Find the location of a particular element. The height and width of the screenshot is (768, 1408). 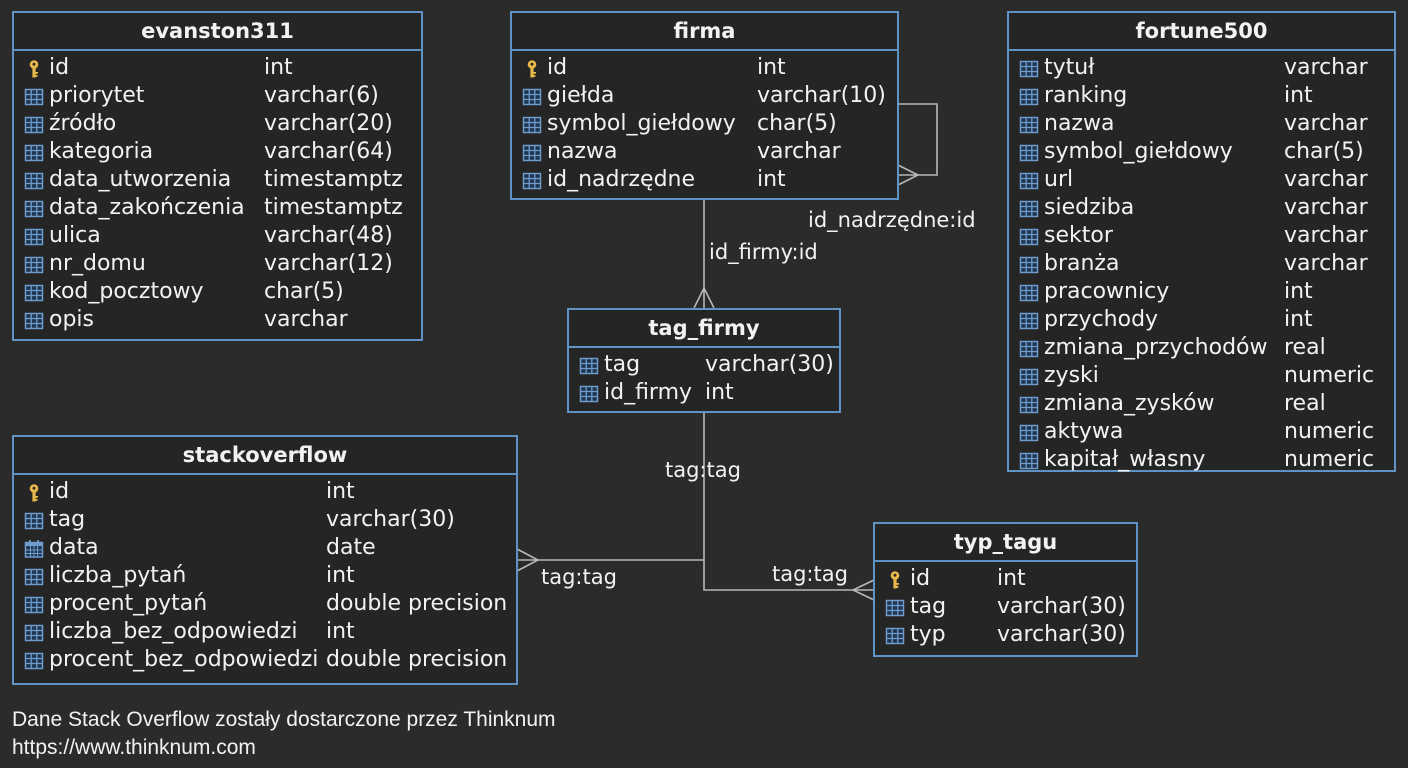

column-name: ranking is located at coordinates (1086, 95).